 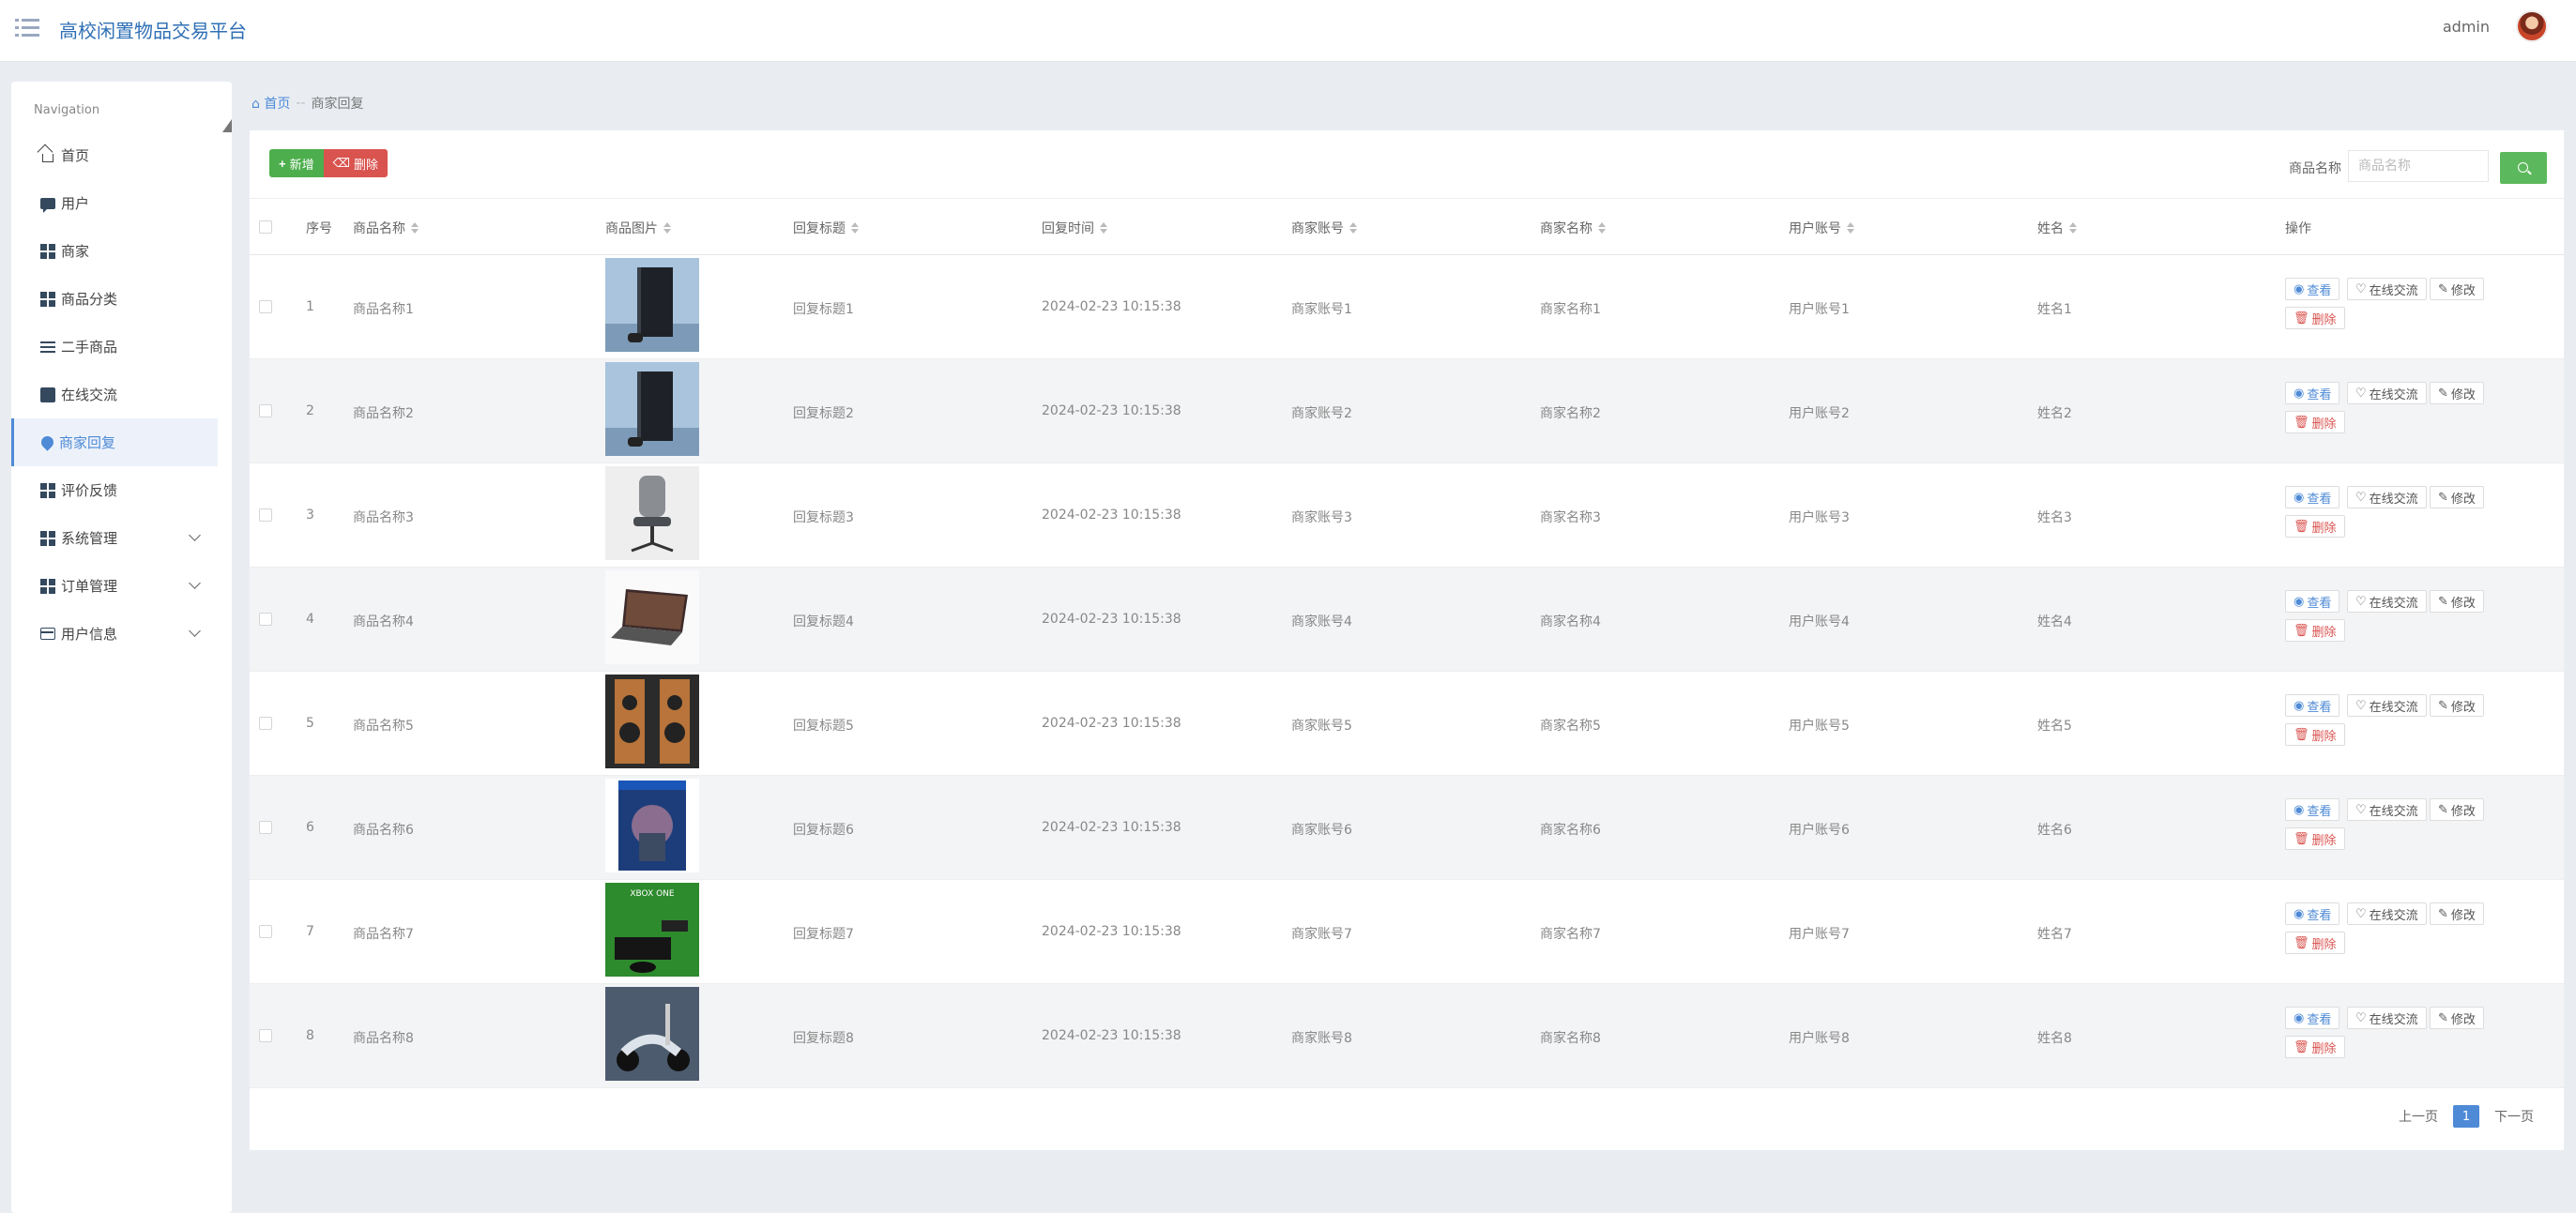 What do you see at coordinates (2418, 1116) in the screenshot?
I see `prev-page-button: 上一页` at bounding box center [2418, 1116].